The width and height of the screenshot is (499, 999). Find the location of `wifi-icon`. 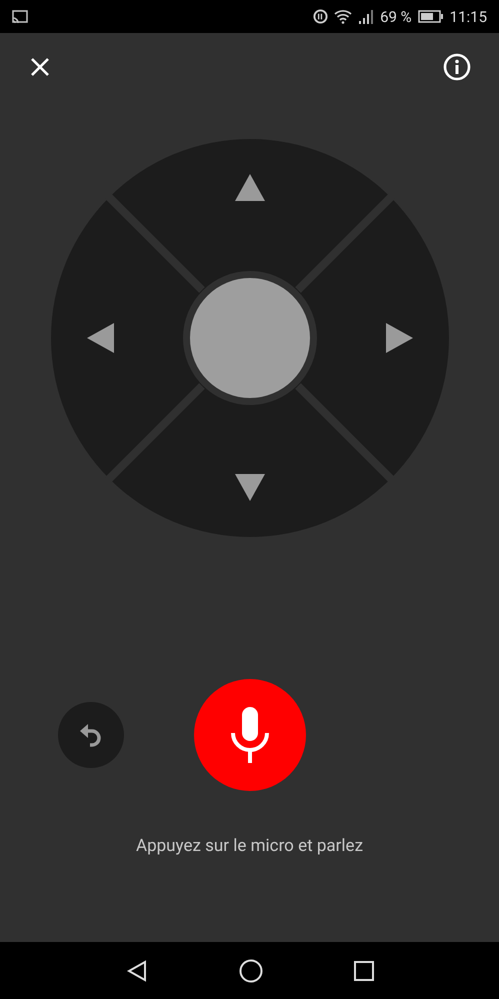

wifi-icon is located at coordinates (343, 16).